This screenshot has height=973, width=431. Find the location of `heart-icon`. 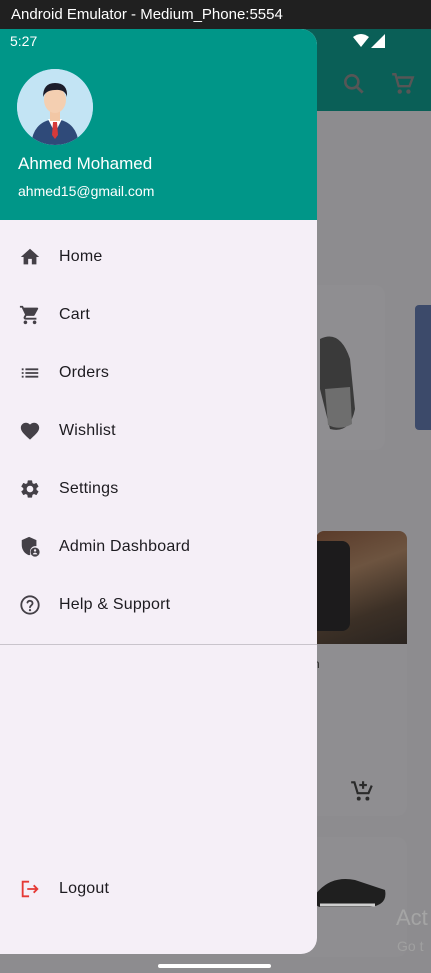

heart-icon is located at coordinates (30, 431).